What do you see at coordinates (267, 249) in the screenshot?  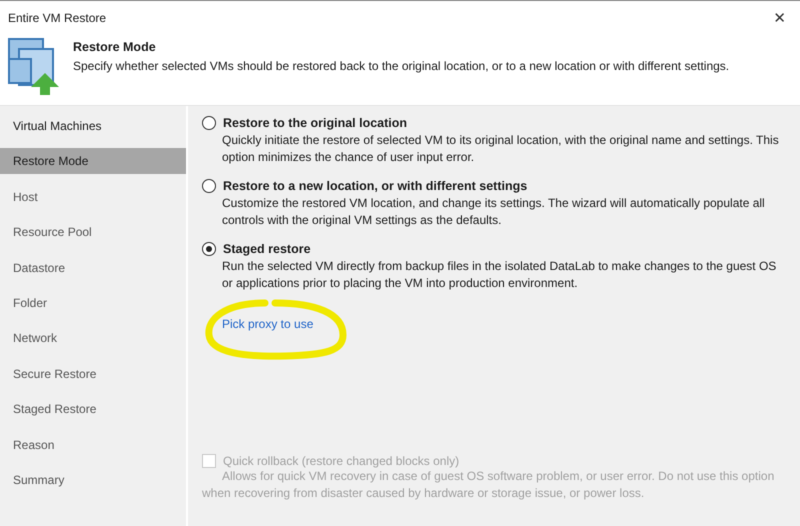 I see `option-label: Staged restore` at bounding box center [267, 249].